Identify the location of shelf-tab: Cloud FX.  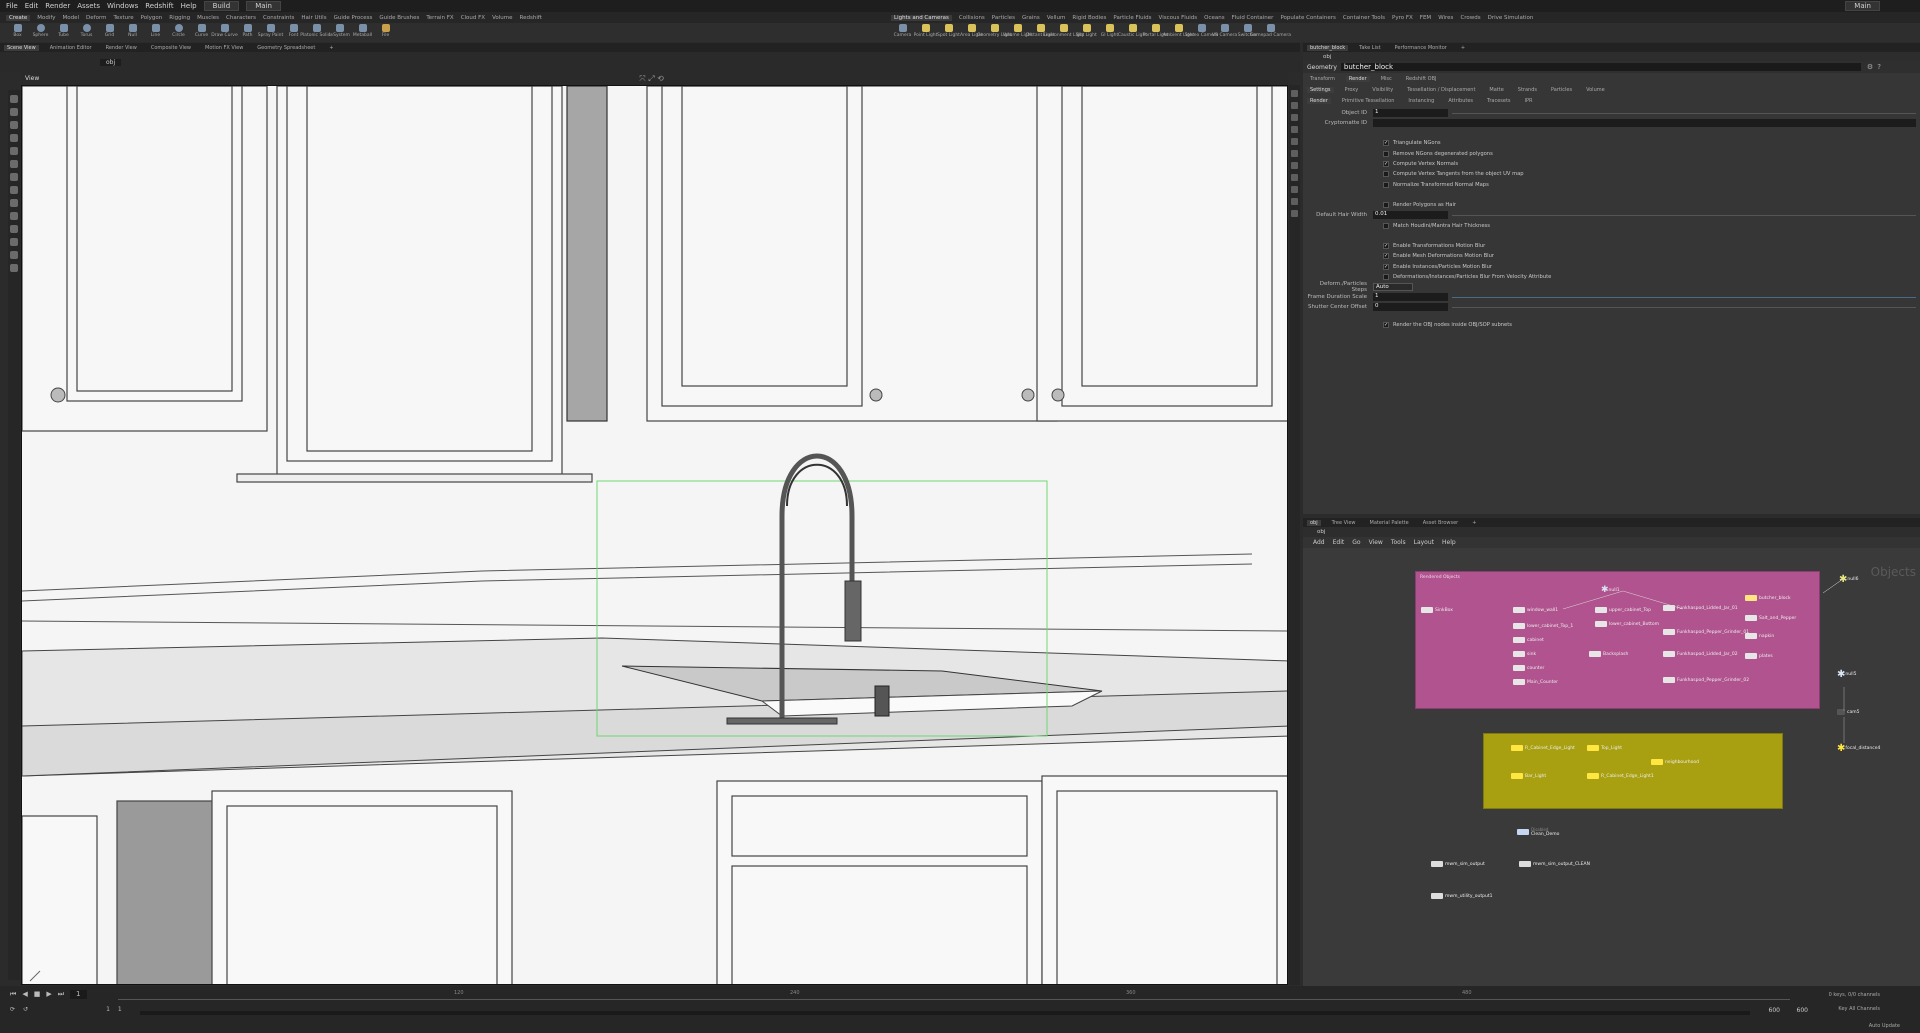
(473, 18).